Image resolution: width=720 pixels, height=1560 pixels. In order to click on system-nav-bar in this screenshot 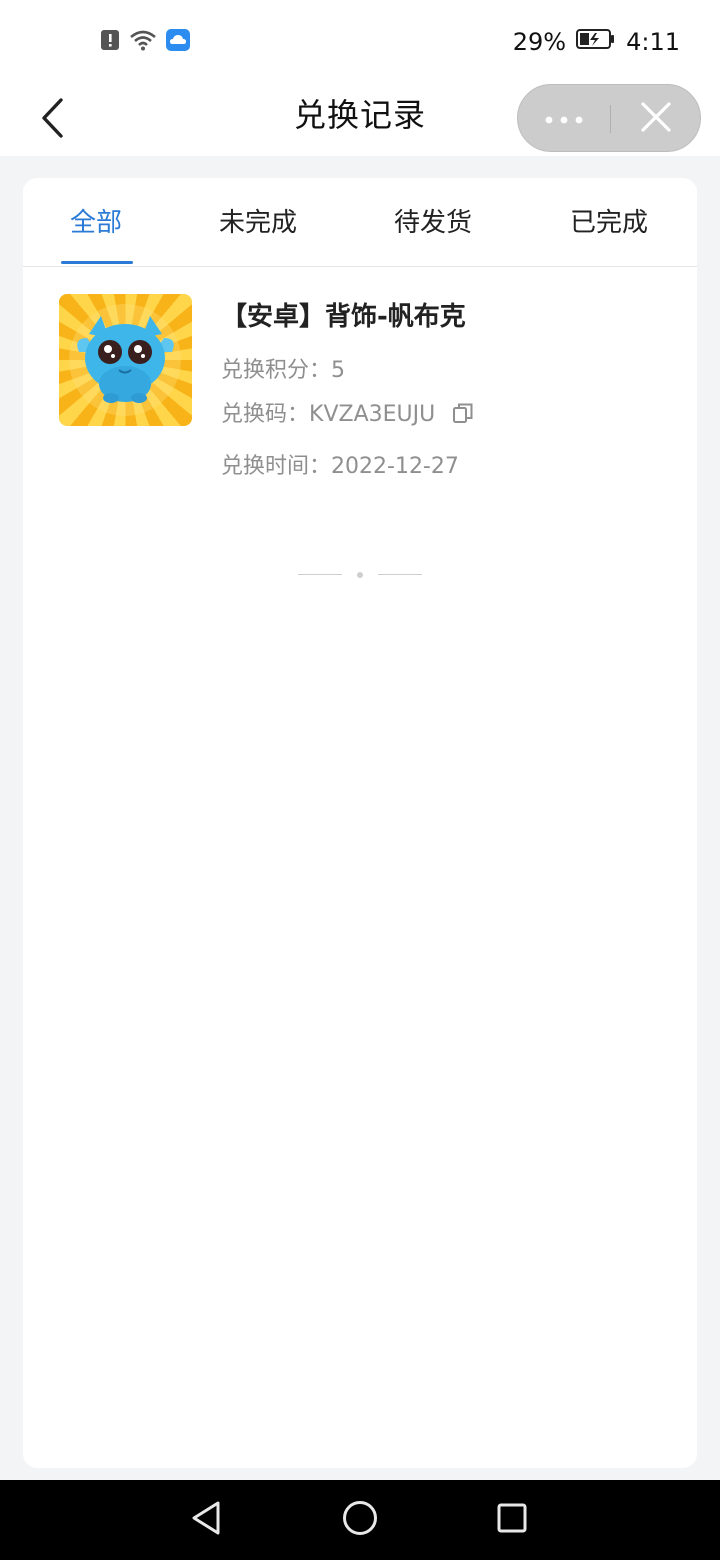, I will do `click(360, 1520)`.